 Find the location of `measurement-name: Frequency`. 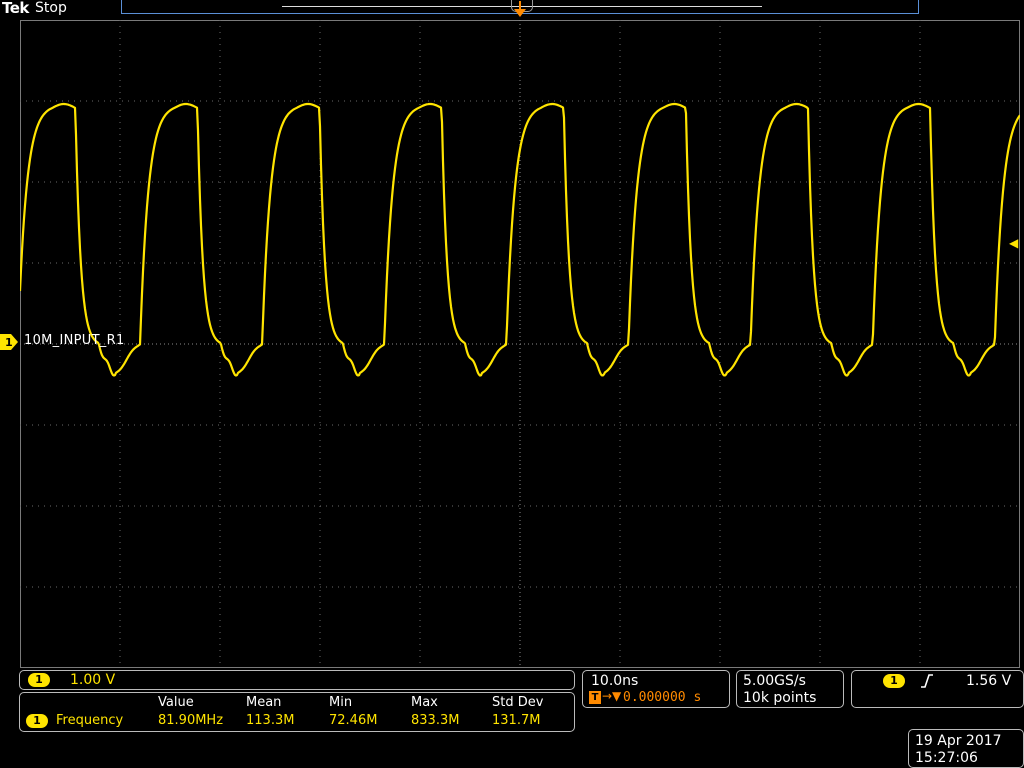

measurement-name: Frequency is located at coordinates (90, 720).